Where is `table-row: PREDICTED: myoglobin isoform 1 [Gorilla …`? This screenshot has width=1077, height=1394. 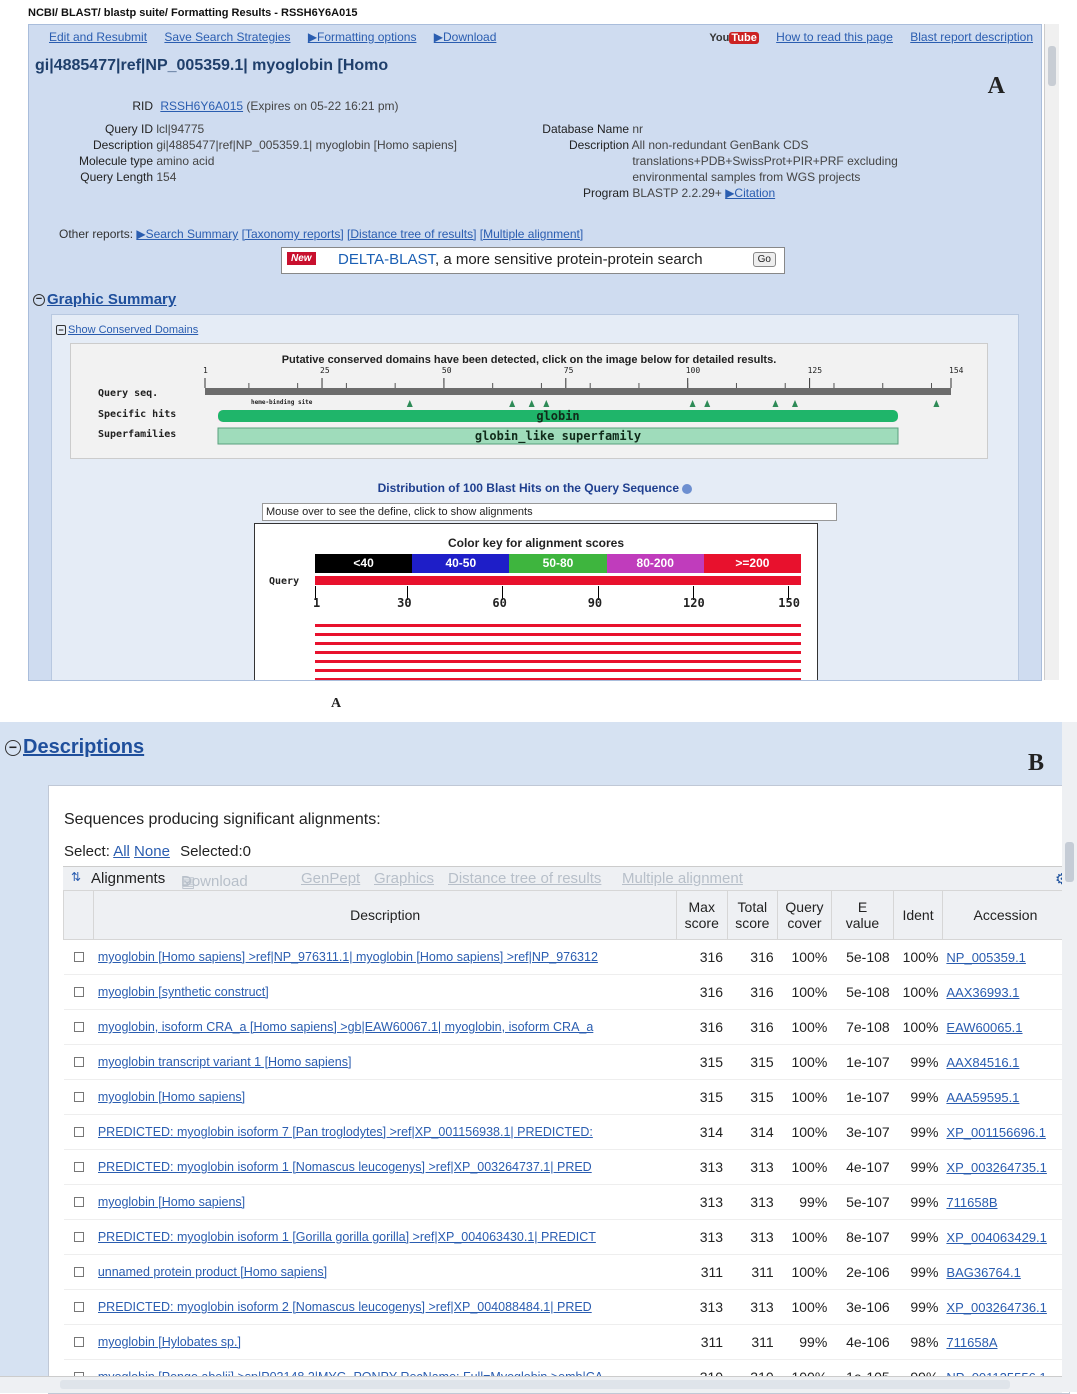
table-row: PREDICTED: myoglobin isoform 1 [Gorilla … is located at coordinates (566, 1237).